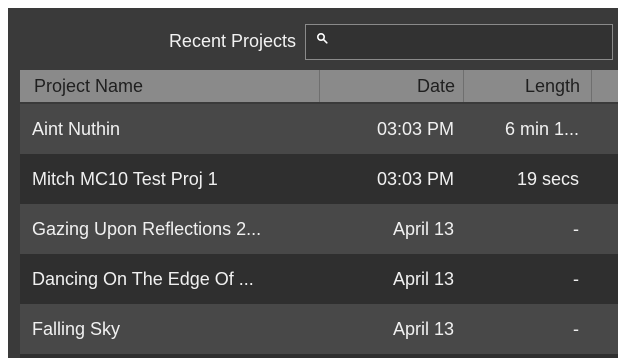 This screenshot has width=623, height=363. I want to click on project-name-cell: Aint Nuthin, so click(76, 129).